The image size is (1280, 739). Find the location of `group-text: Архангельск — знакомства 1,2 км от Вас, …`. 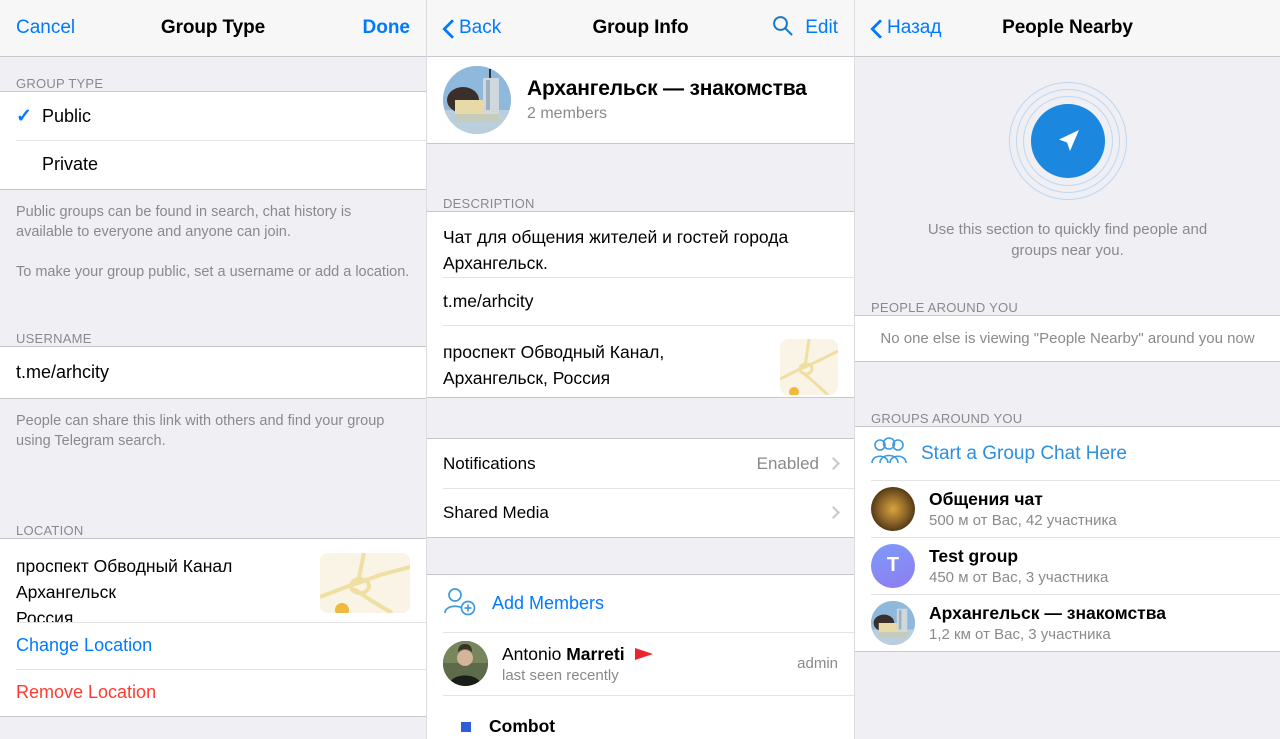

group-text: Архангельск — знакомства 1,2 км от Вас, … is located at coordinates (1047, 623).